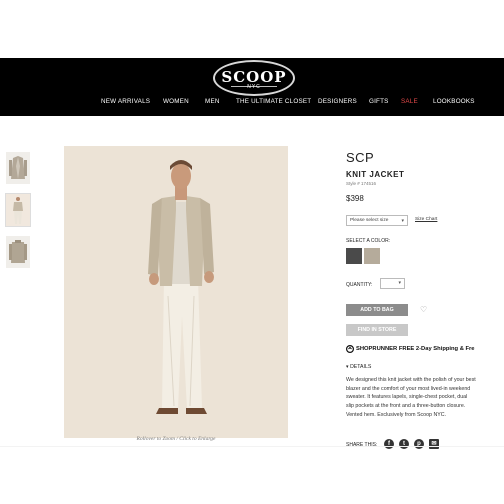 Image resolution: width=504 pixels, height=504 pixels. Describe the element at coordinates (125, 101) in the screenshot. I see `nav-new-arrivals: NEW ARRIVALS` at that location.